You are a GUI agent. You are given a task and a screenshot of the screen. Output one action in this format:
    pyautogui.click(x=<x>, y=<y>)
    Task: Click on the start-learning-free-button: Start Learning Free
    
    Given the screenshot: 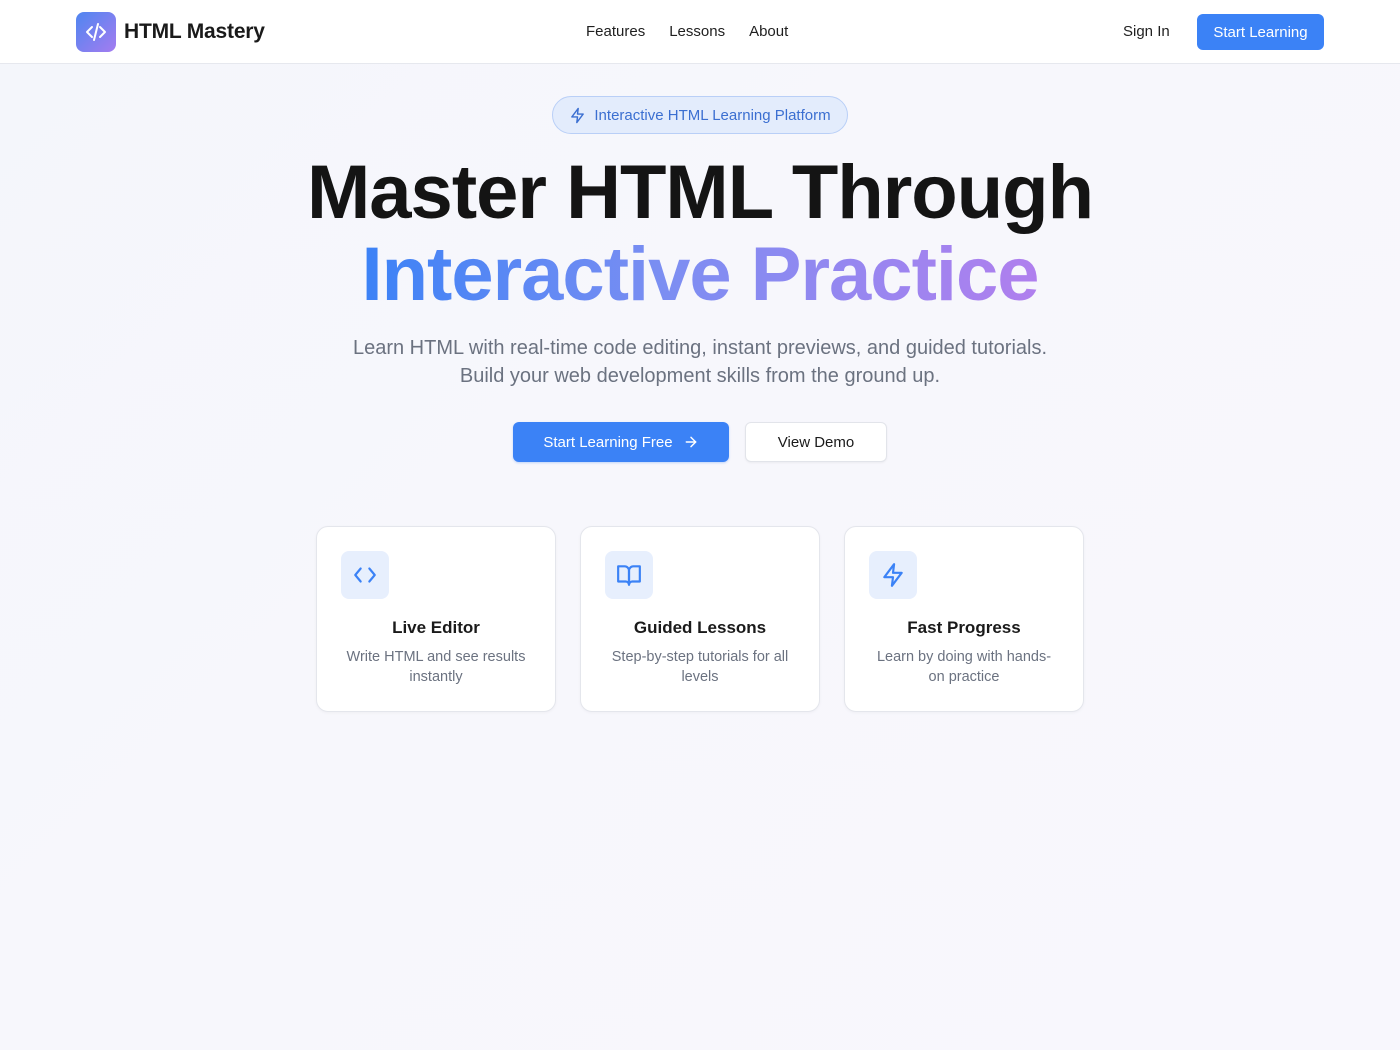 What is the action you would take?
    pyautogui.click(x=621, y=442)
    